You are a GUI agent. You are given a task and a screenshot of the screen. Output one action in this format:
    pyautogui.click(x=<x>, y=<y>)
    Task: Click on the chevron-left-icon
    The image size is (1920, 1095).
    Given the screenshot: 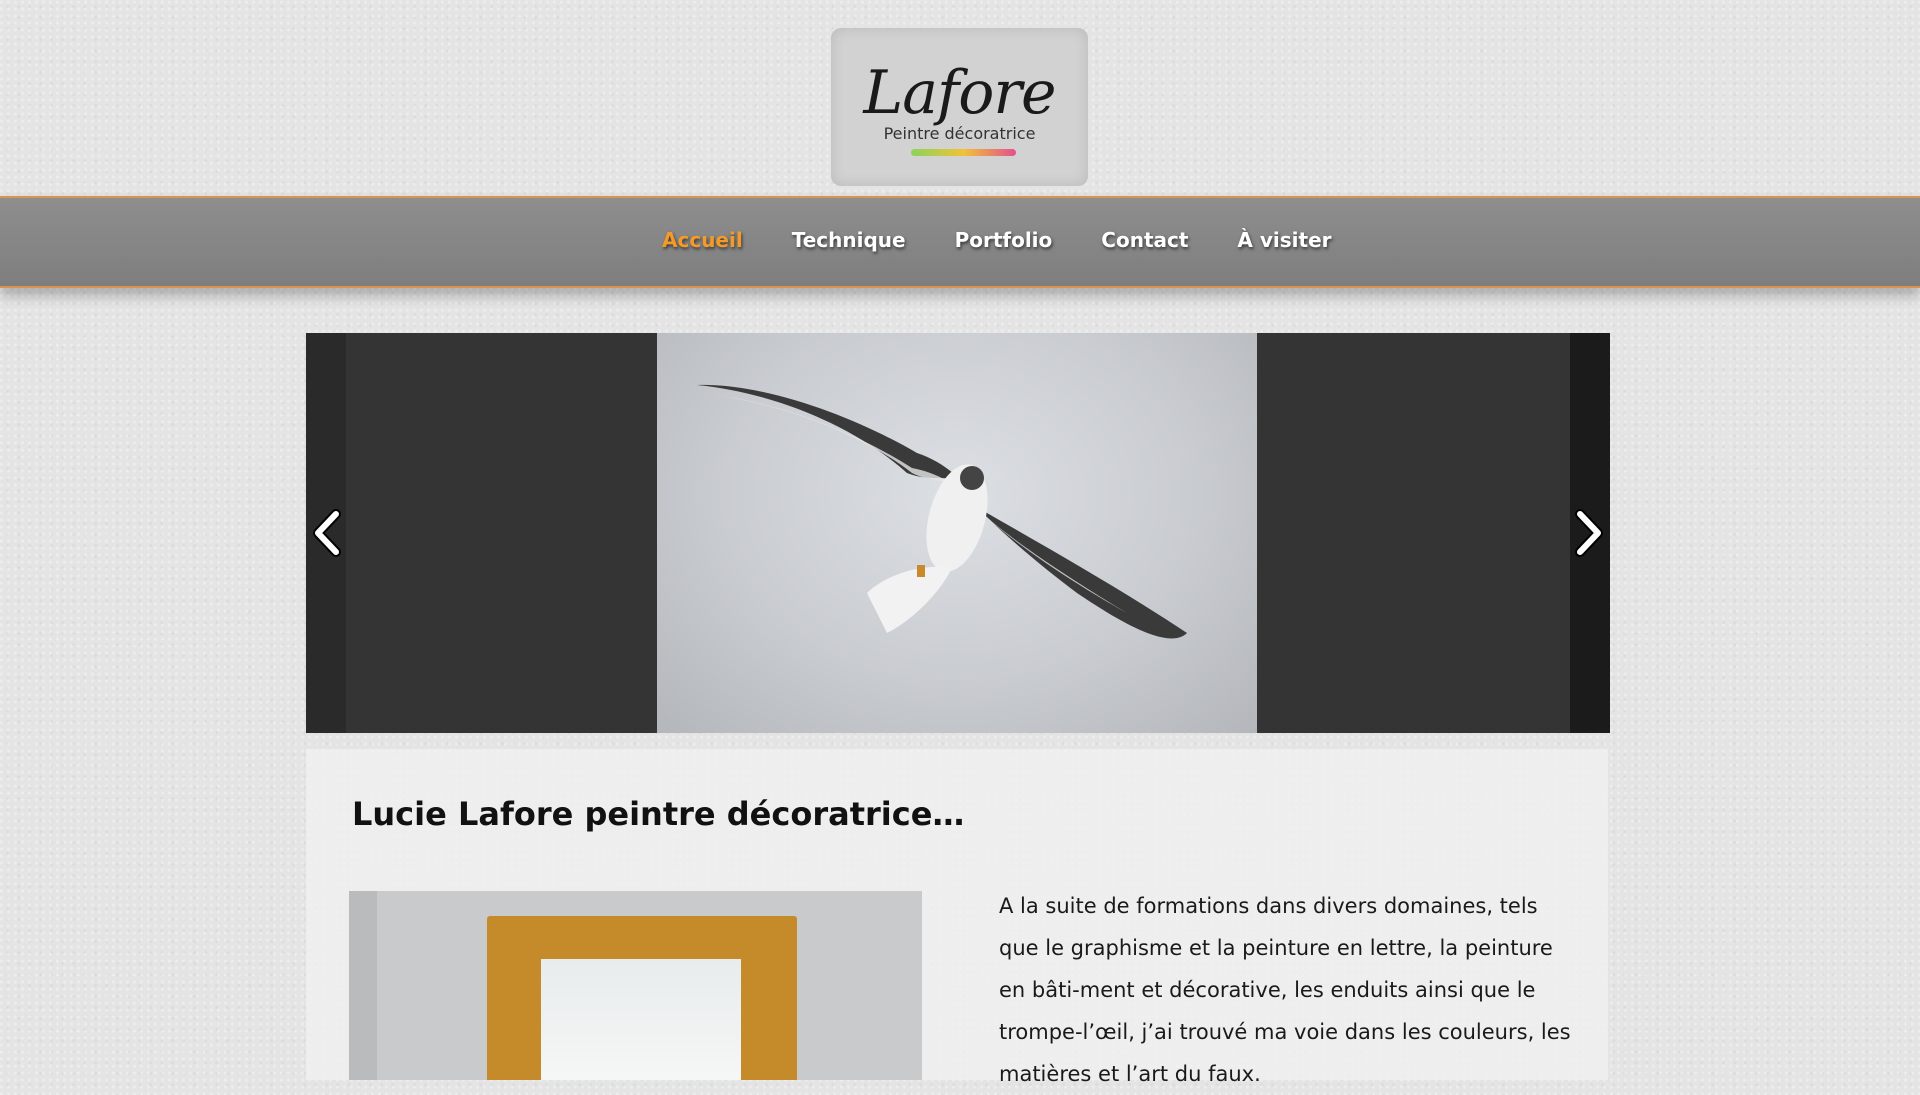 What is the action you would take?
    pyautogui.click(x=327, y=533)
    